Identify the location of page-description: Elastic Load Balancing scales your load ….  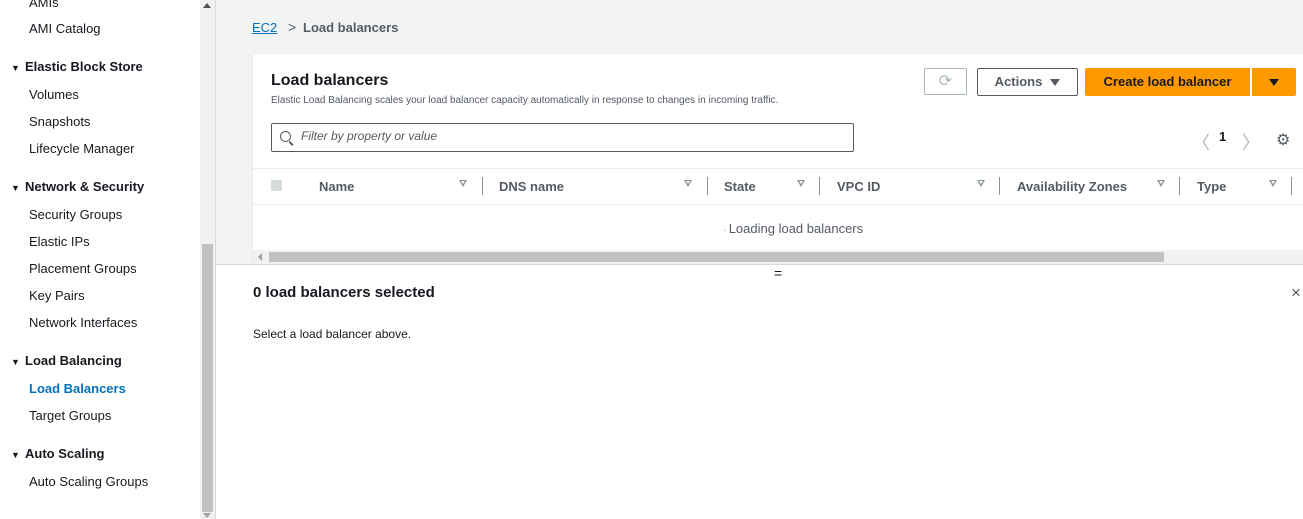
(525, 100).